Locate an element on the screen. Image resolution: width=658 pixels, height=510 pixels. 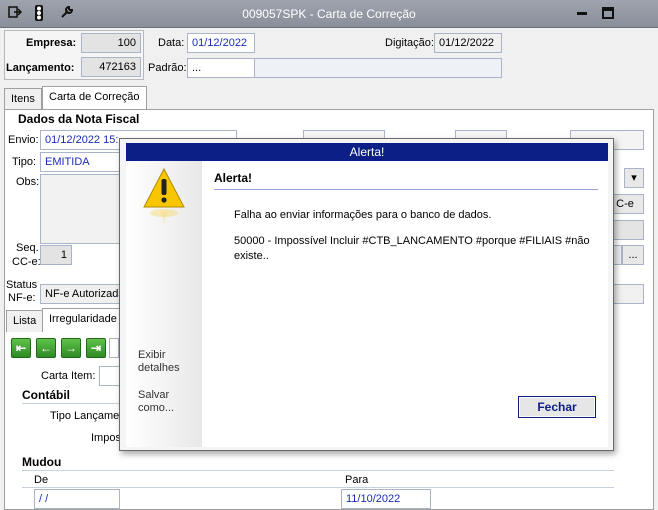
subtab-irregularidade-label: Irregularidade is located at coordinates (83, 319).